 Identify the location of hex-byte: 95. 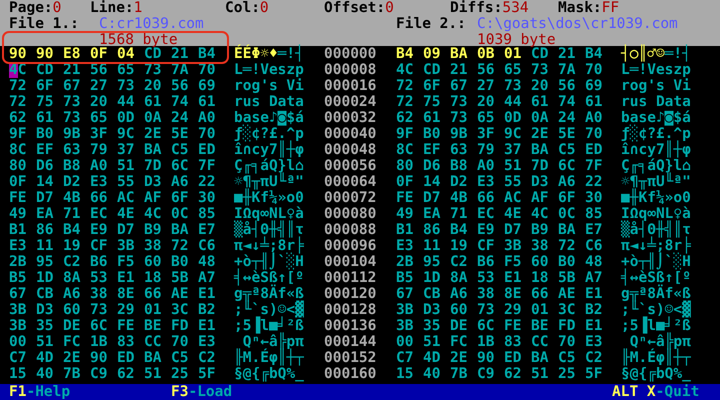
(432, 262).